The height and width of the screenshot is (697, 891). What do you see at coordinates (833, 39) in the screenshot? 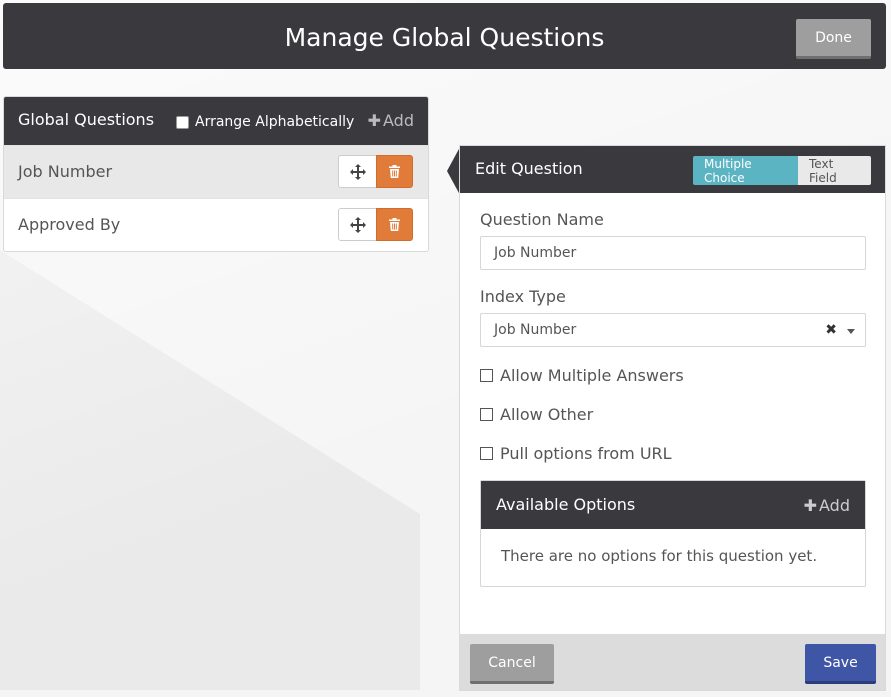
I see `done-button: Done` at bounding box center [833, 39].